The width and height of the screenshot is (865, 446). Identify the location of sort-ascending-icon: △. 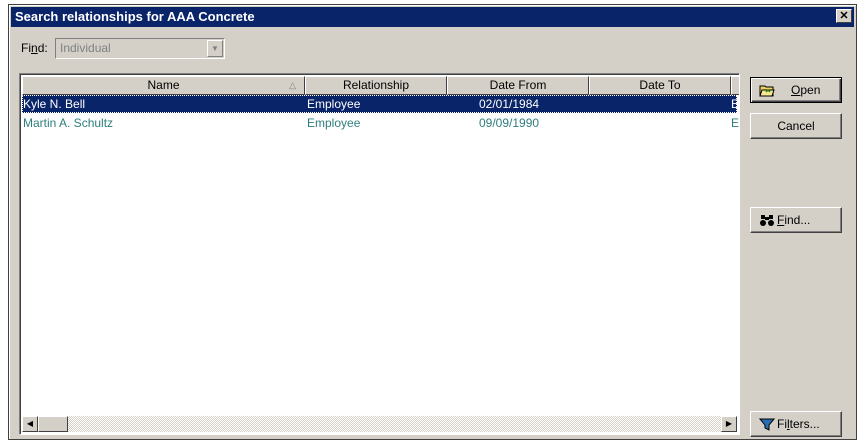
(292, 85).